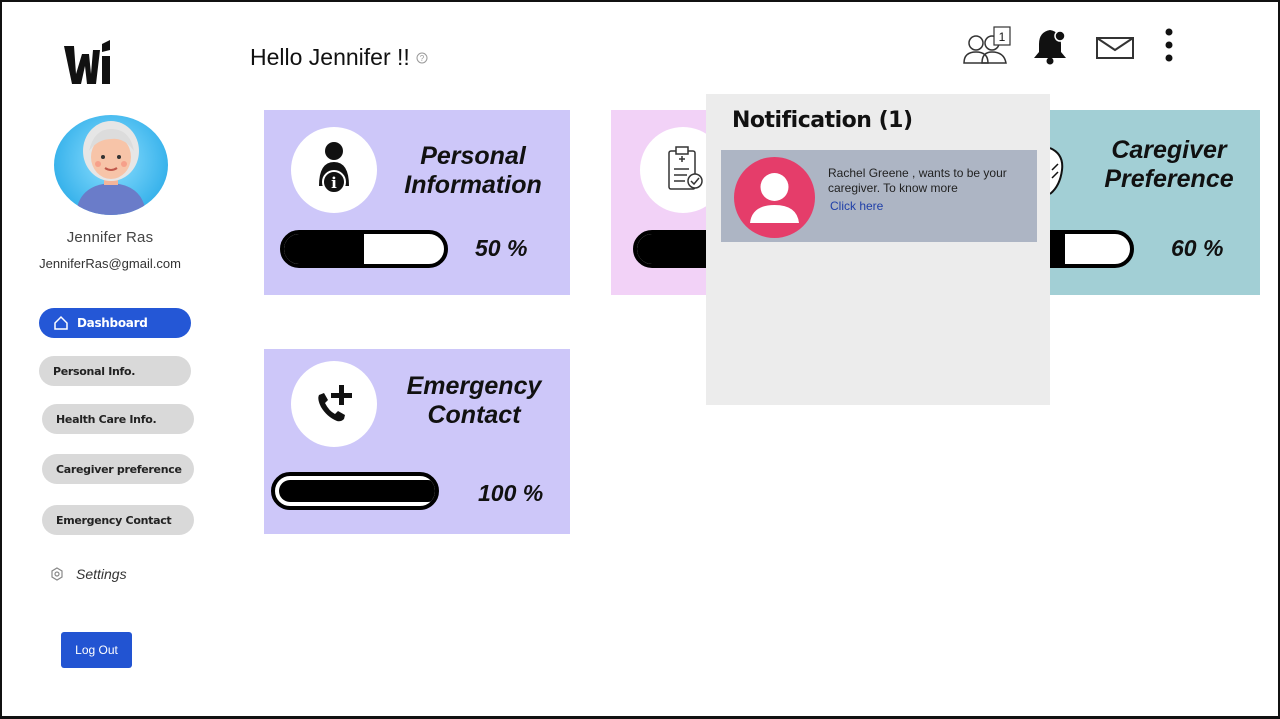  What do you see at coordinates (706, 202) in the screenshot?
I see `card-health-care-info` at bounding box center [706, 202].